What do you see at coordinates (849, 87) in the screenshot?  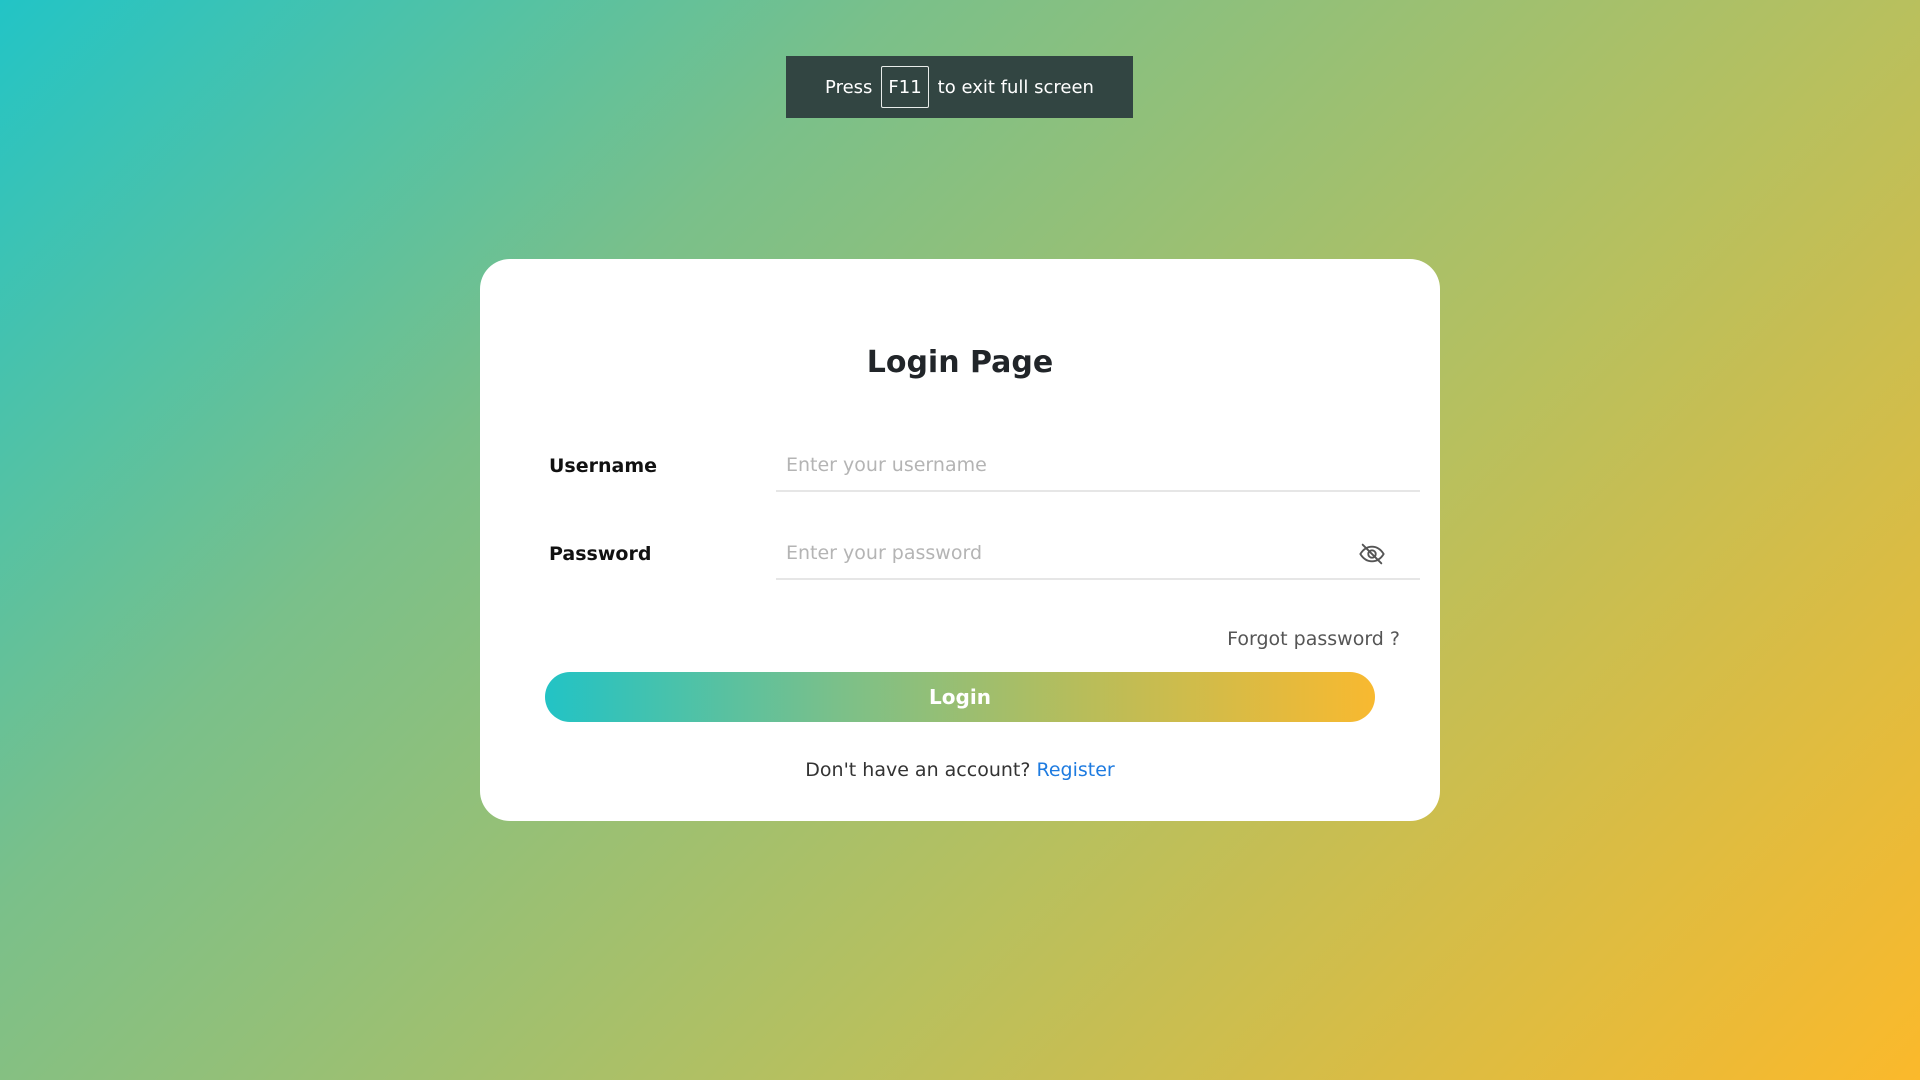 I see `banner-press-text: Press` at bounding box center [849, 87].